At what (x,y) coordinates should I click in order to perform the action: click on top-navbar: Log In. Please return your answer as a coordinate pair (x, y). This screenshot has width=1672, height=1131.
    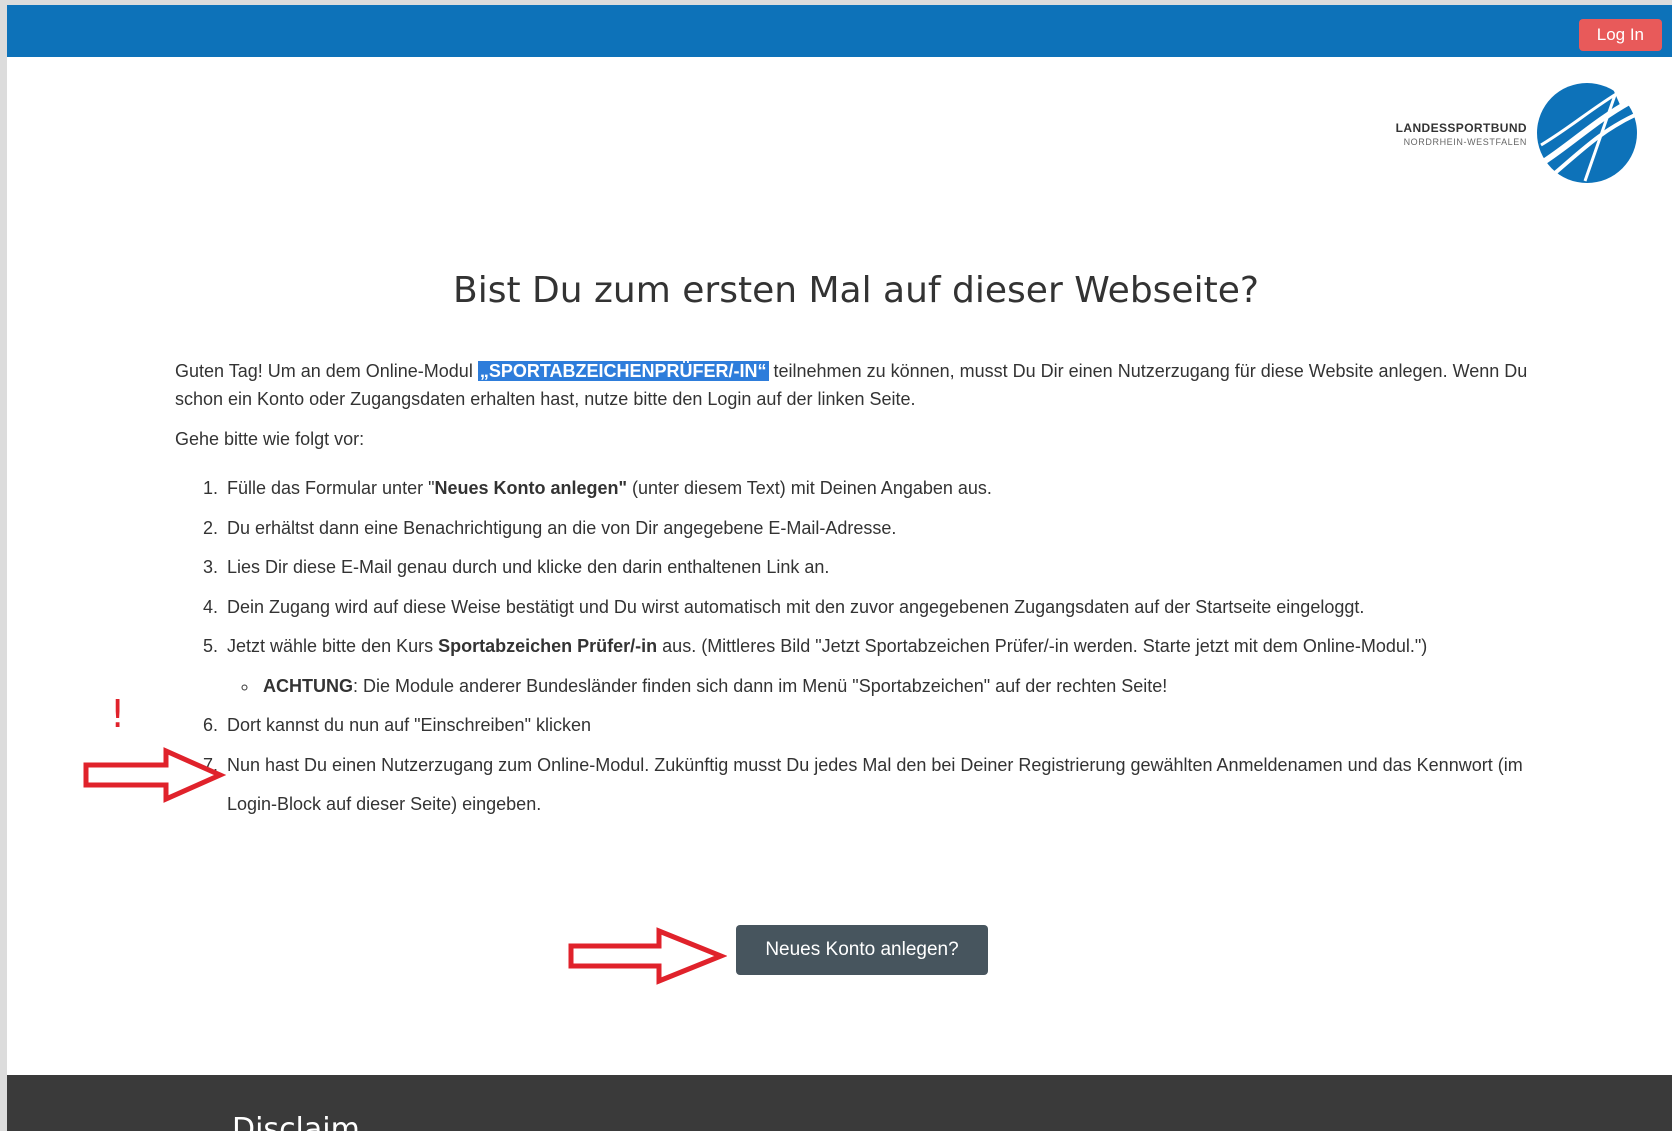
    Looking at the image, I should click on (839, 31).